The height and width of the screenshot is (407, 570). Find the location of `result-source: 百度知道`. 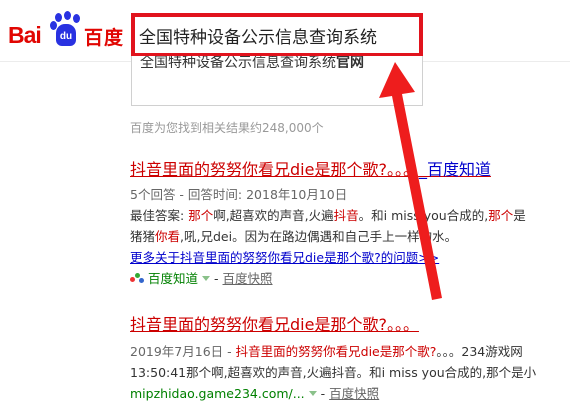

result-source: 百度知道 is located at coordinates (173, 278).